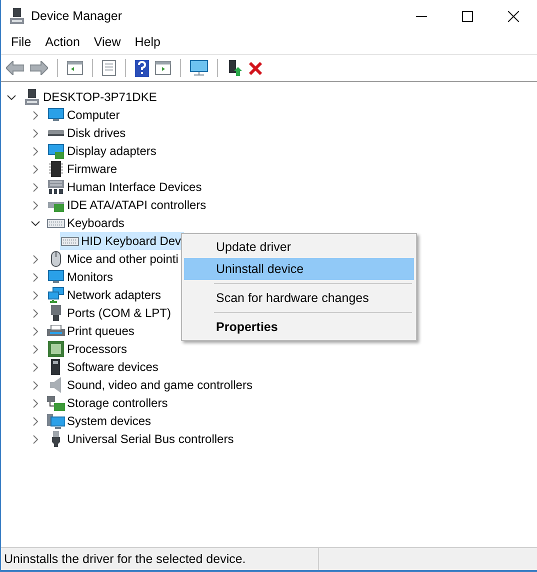  What do you see at coordinates (31, 97) in the screenshot?
I see `computer-icon` at bounding box center [31, 97].